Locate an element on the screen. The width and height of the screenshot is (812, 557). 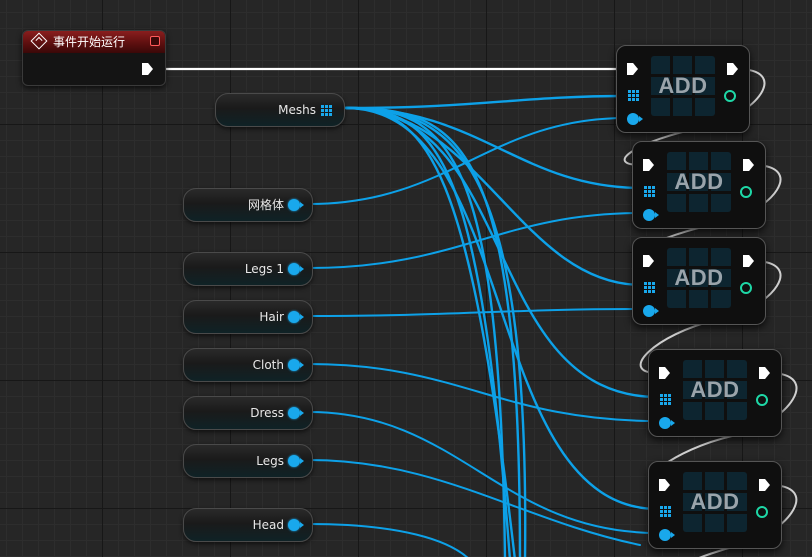
var-node-legs1: Legs 1 is located at coordinates (248, 269).